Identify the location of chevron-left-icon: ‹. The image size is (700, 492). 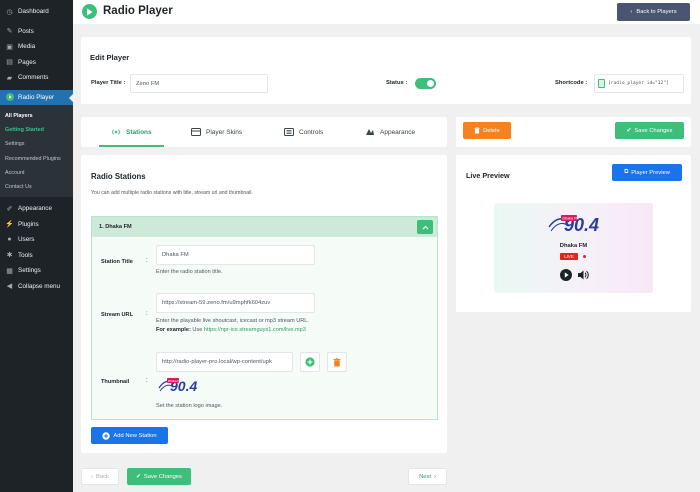
(631, 12).